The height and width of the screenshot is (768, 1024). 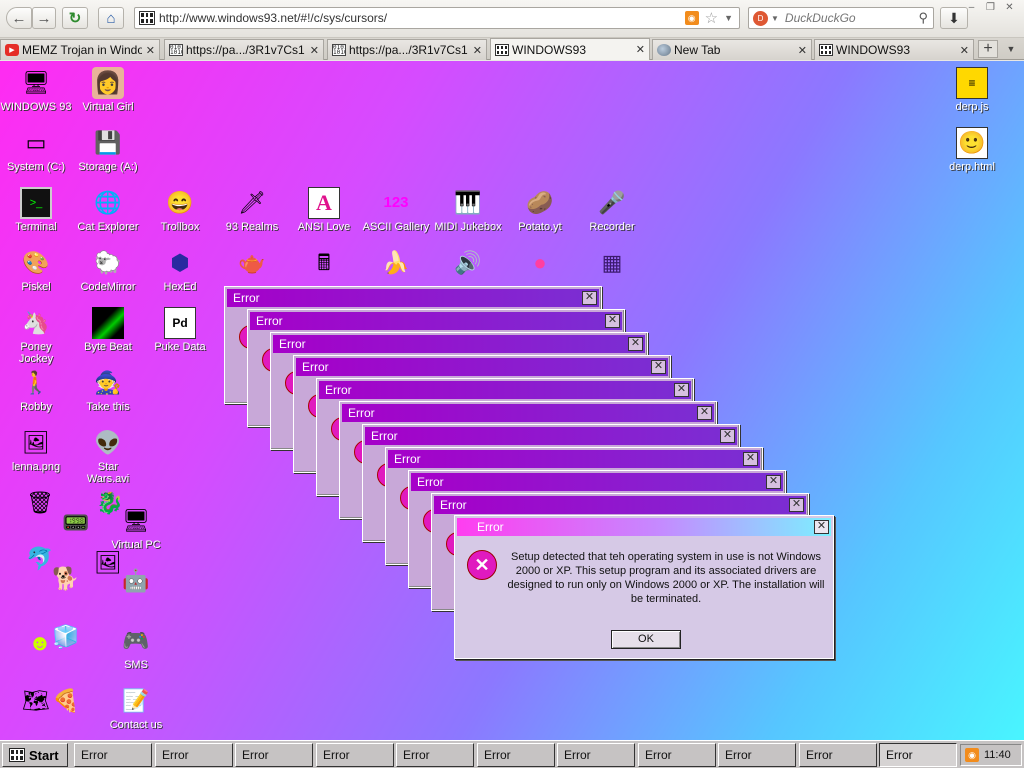 What do you see at coordinates (136, 528) in the screenshot?
I see `desktop-icon-virtual-pc: 🖥 Virtual PC` at bounding box center [136, 528].